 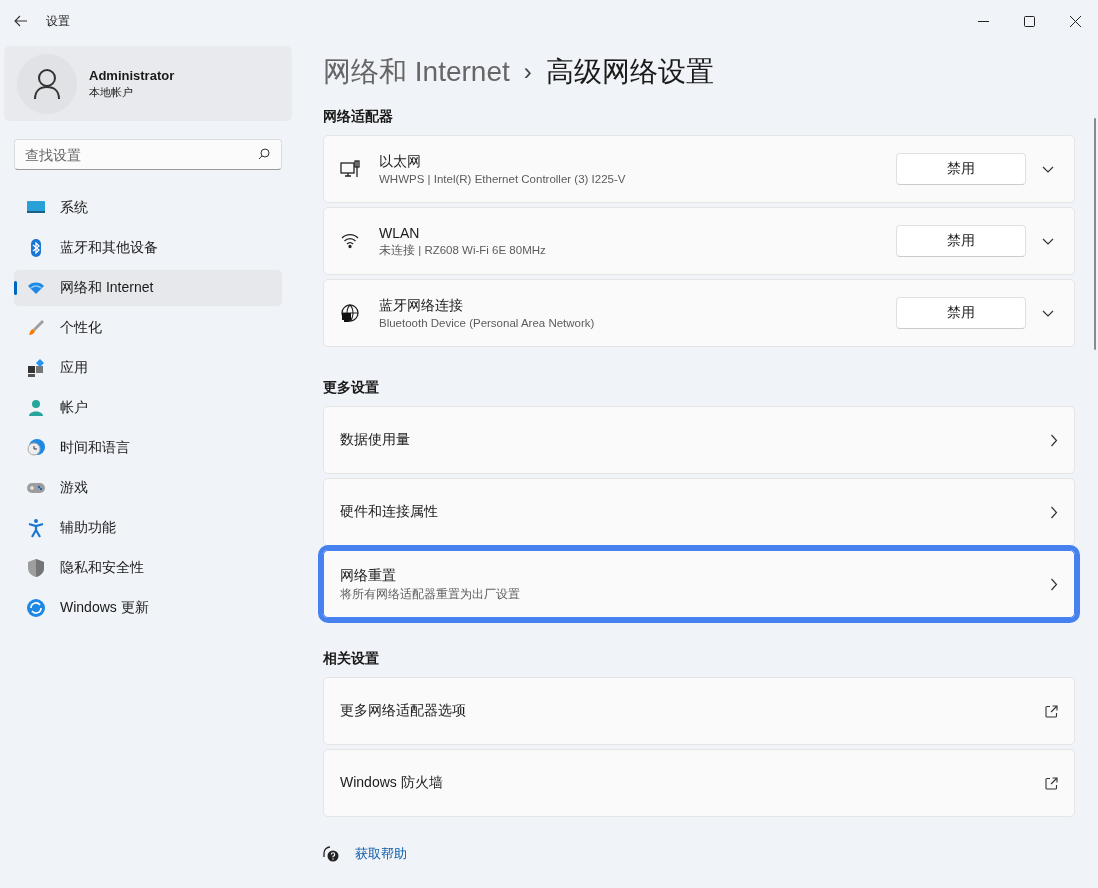 I want to click on close-icon, so click(x=1075, y=21).